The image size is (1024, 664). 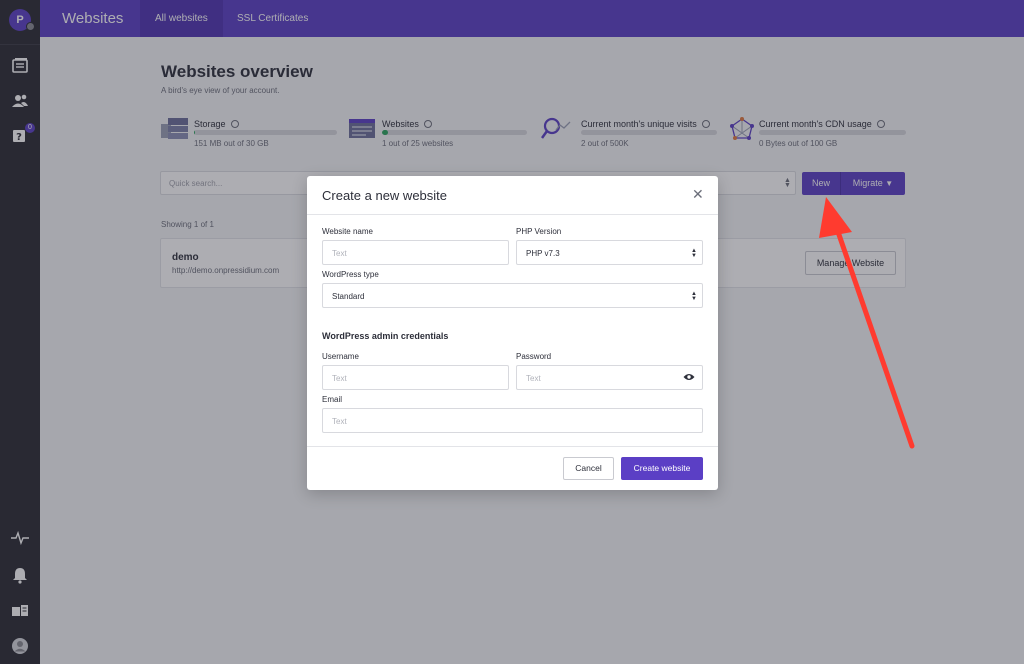 I want to click on username-label: Username, so click(x=340, y=356).